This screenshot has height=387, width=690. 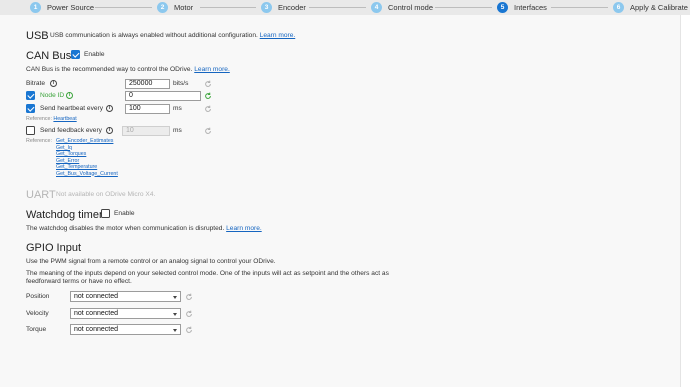 What do you see at coordinates (530, 7) in the screenshot?
I see `step-label: Interfaces` at bounding box center [530, 7].